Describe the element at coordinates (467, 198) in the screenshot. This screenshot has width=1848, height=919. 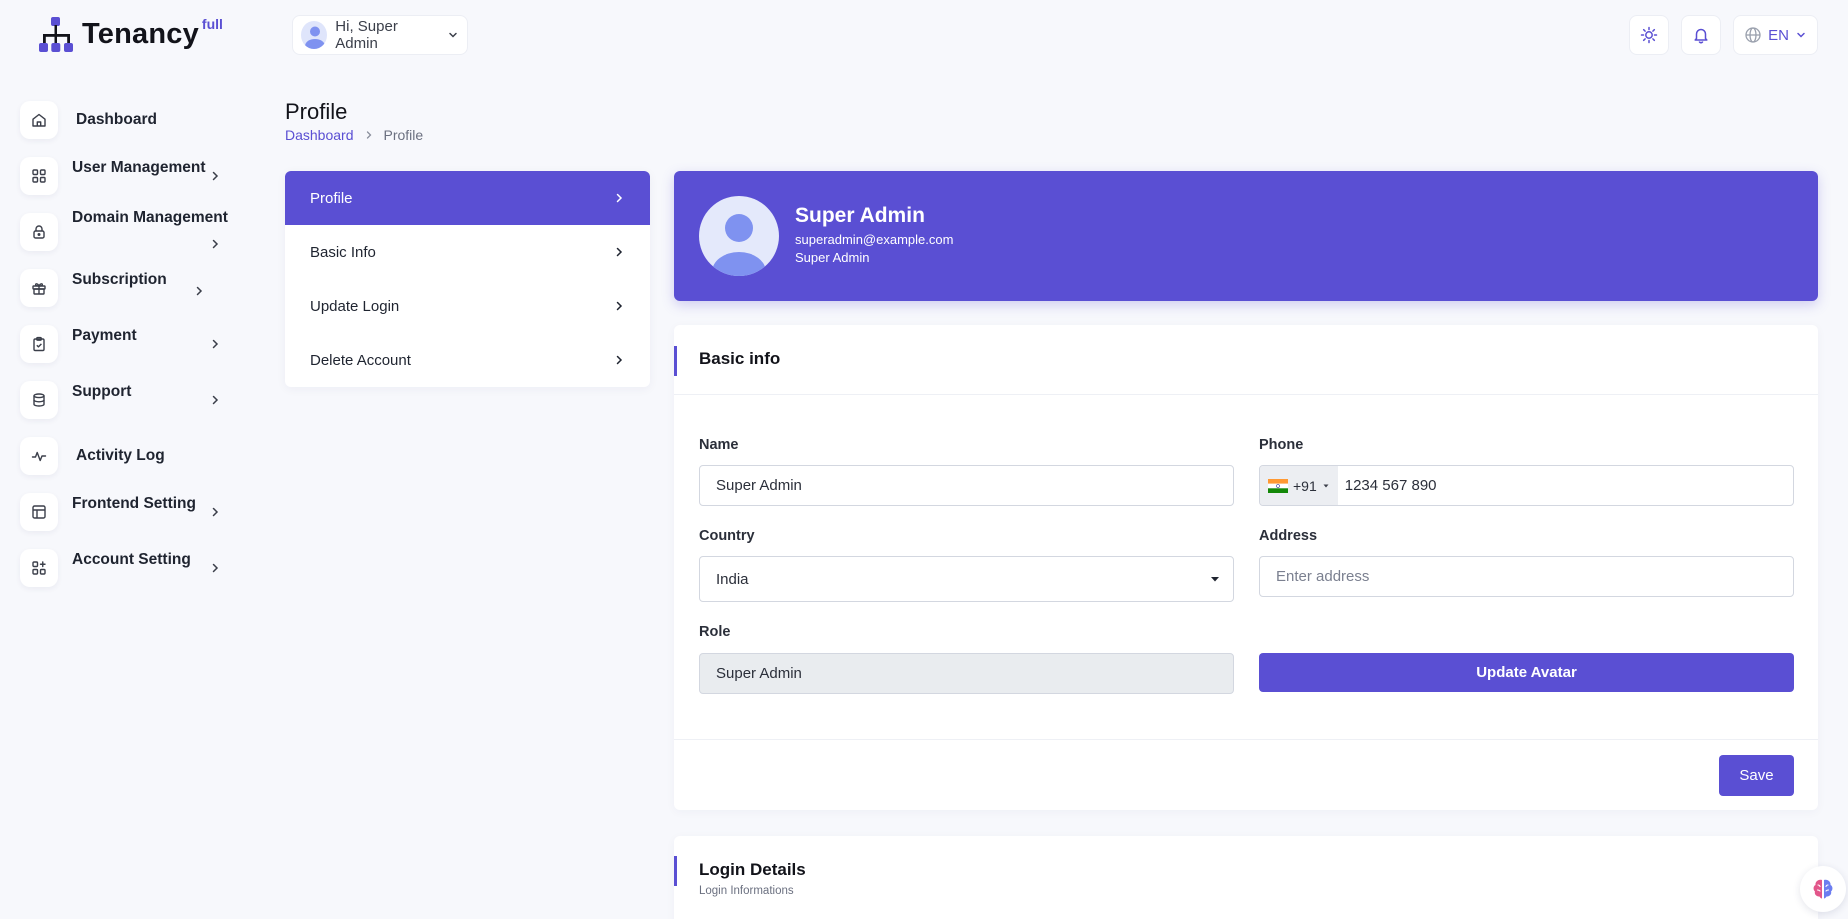
I see `profile-menu-item-profile: Profile` at that location.